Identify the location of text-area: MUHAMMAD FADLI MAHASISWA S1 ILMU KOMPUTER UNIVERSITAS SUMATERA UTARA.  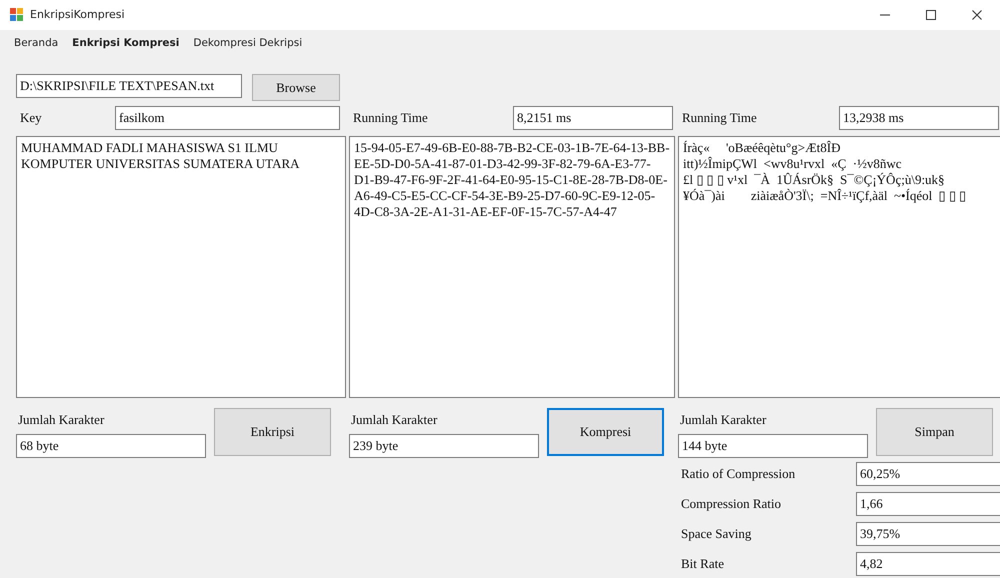
(181, 267).